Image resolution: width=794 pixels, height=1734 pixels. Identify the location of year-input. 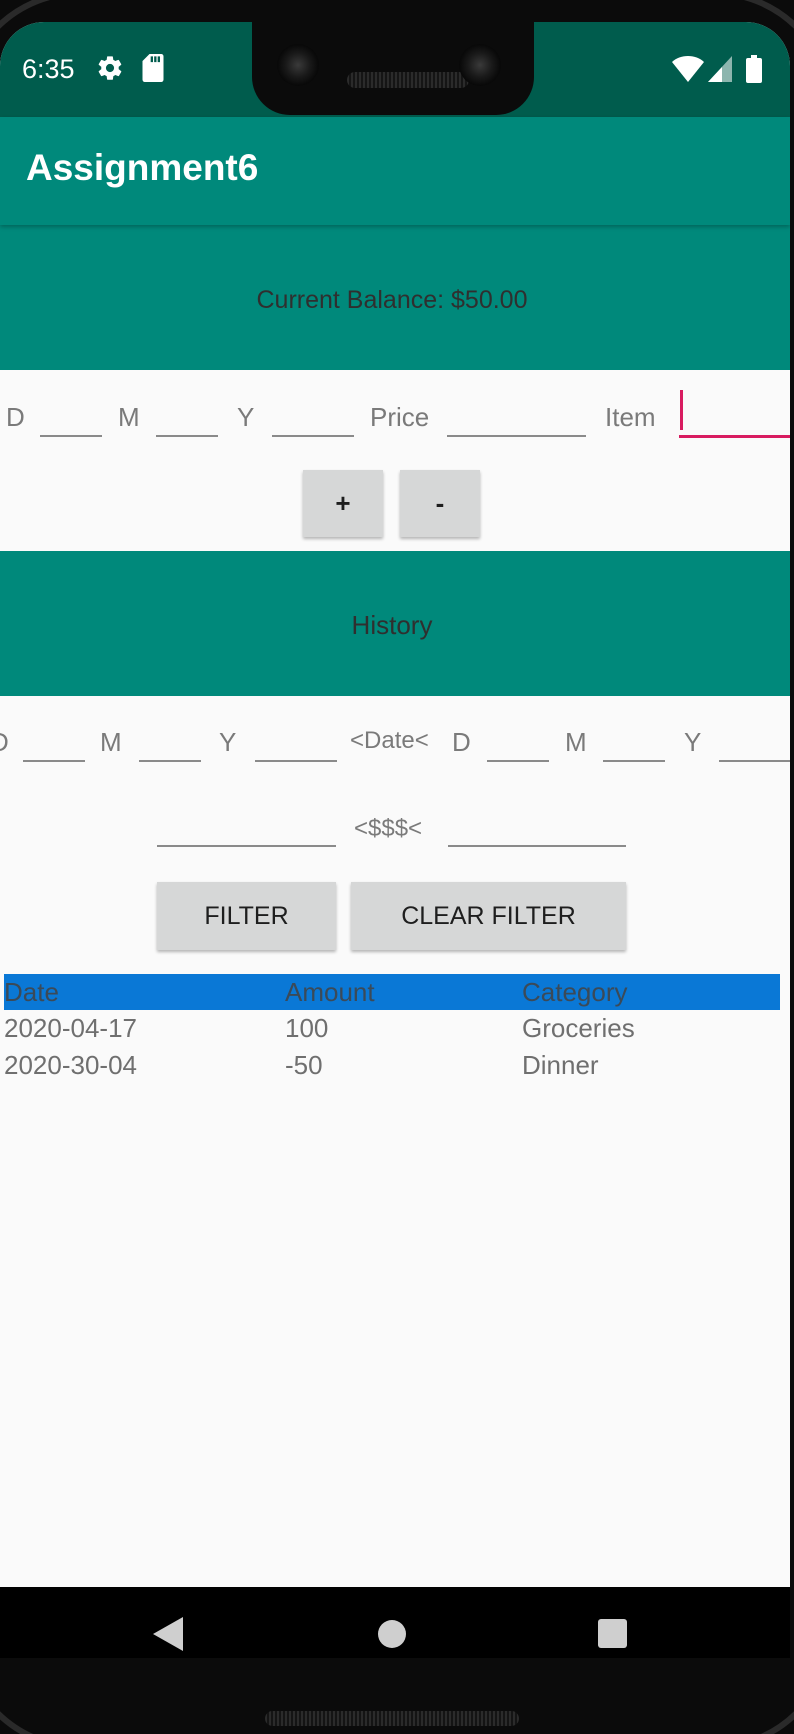
(313, 414).